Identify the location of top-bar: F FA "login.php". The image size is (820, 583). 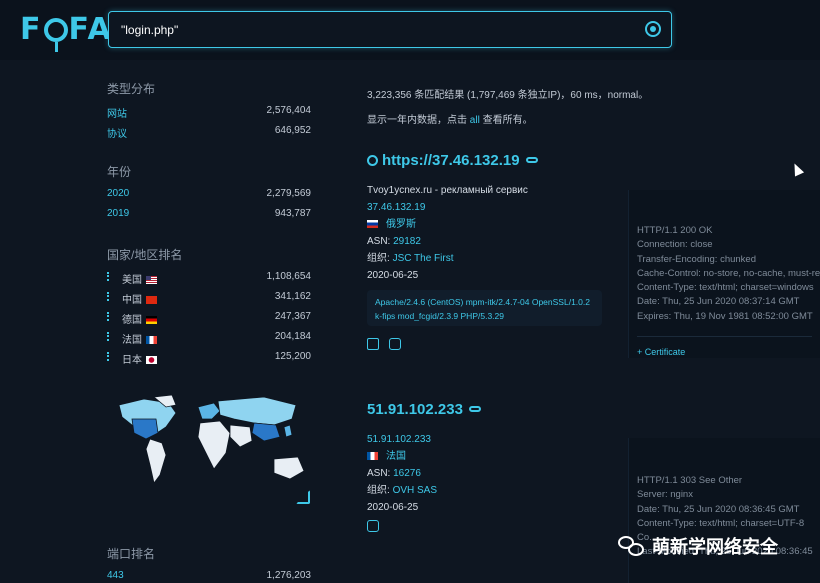
(410, 30).